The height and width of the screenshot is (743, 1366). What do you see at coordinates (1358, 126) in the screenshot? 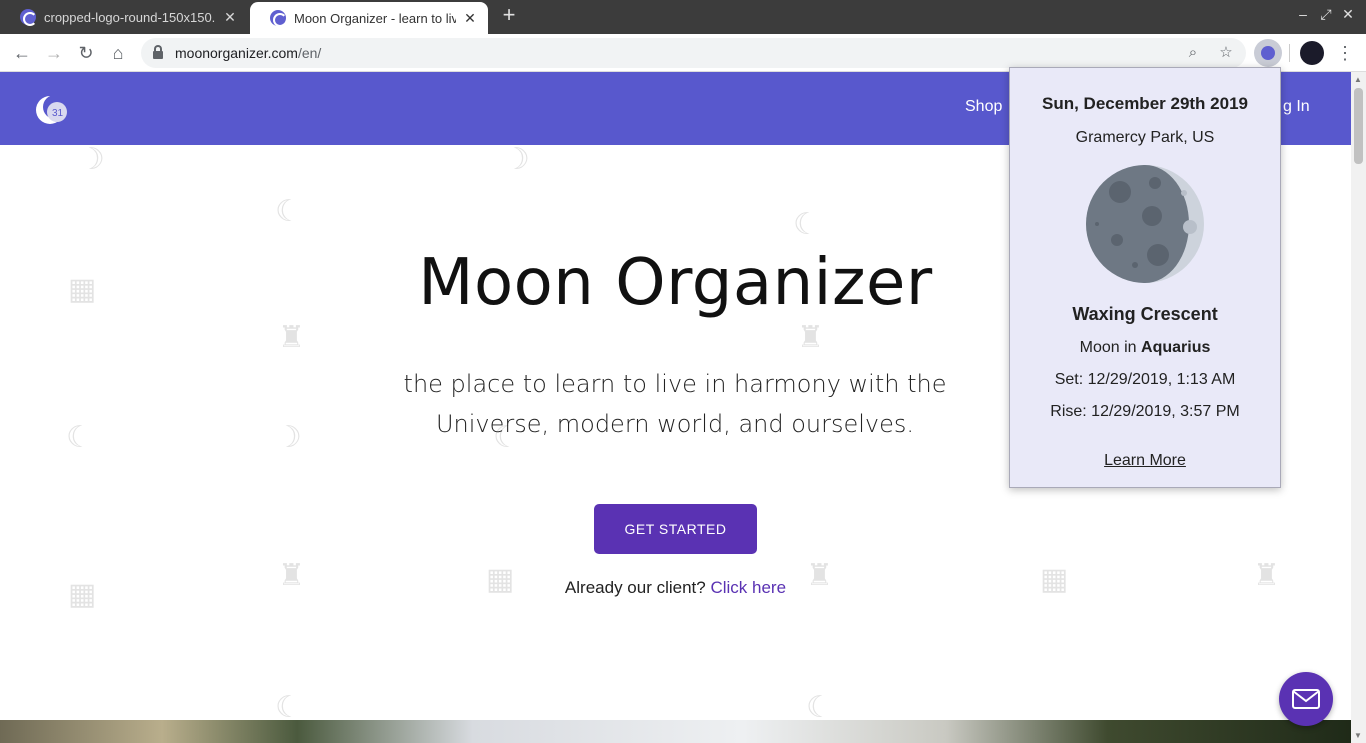
I see `scrollbar-thumb` at bounding box center [1358, 126].